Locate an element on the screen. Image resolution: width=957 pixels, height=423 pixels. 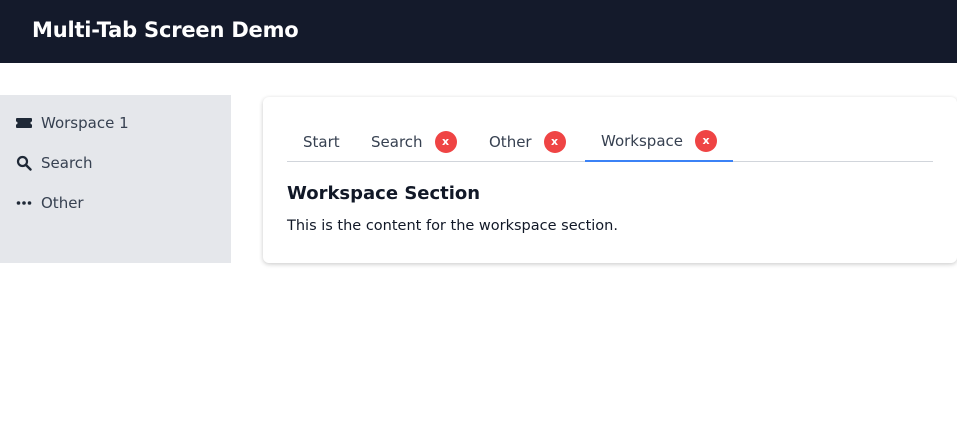
sidebar-item-label: Worspace 1 is located at coordinates (85, 123).